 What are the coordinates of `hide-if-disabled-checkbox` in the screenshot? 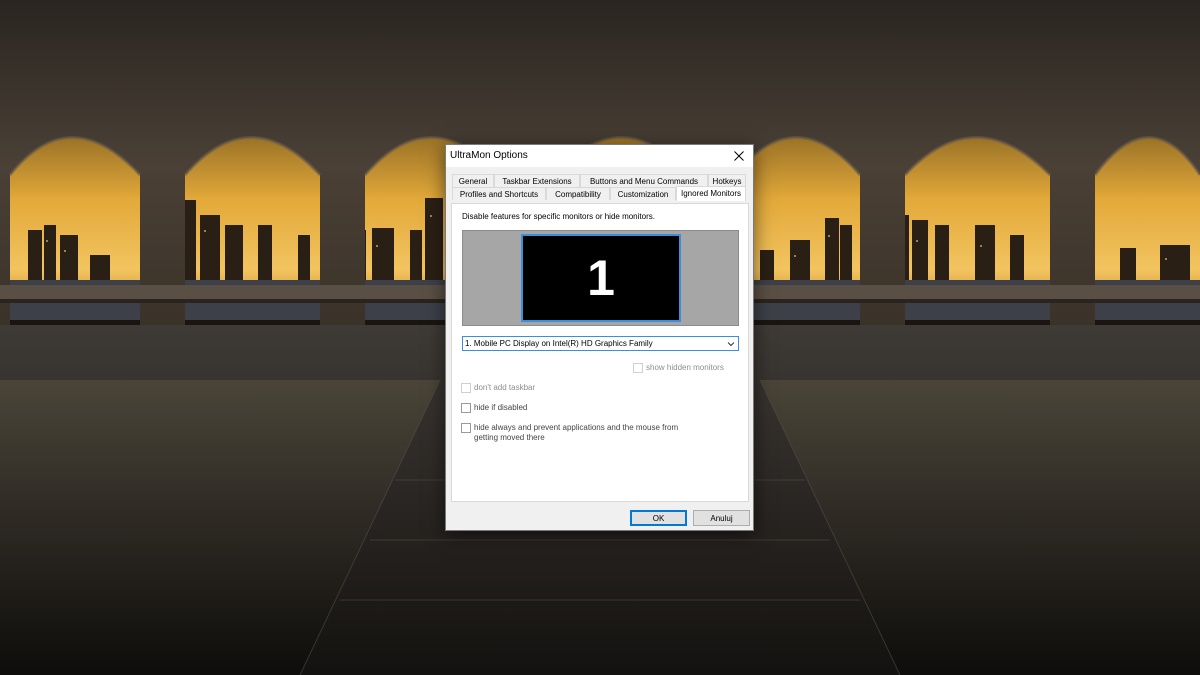 It's located at (466, 408).